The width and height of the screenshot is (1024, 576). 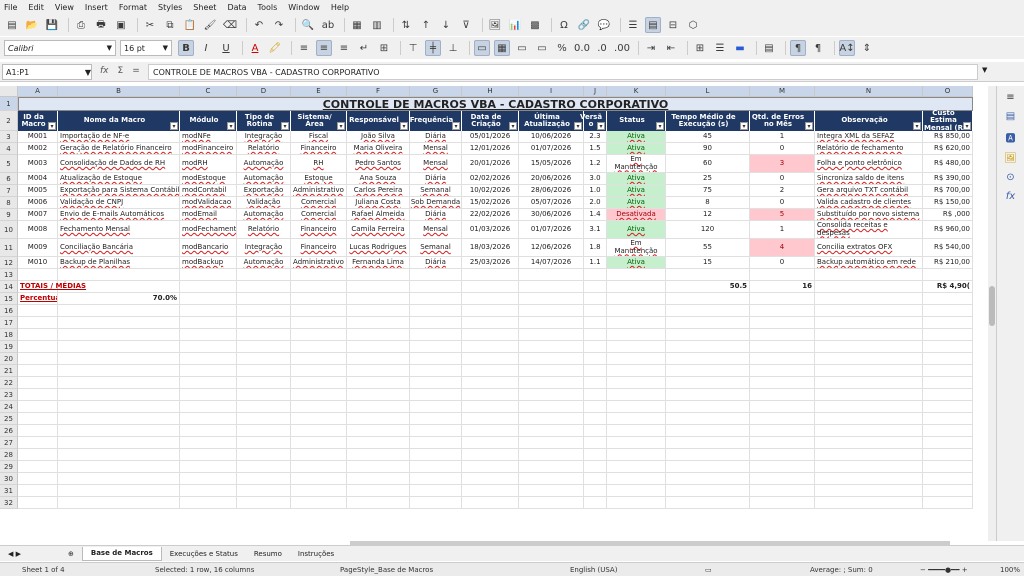 What do you see at coordinates (490, 137) in the screenshot?
I see `table-cell: 05/01/2026` at bounding box center [490, 137].